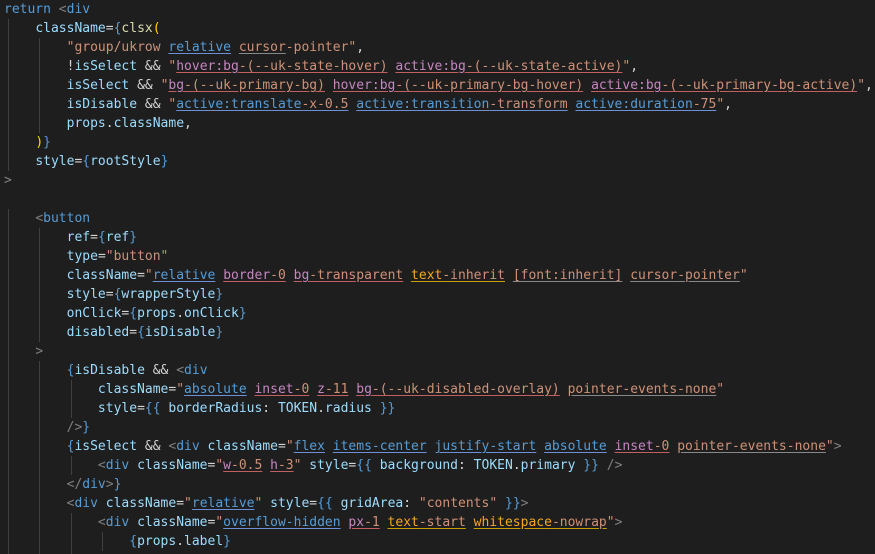 The width and height of the screenshot is (875, 554). I want to click on code-line: </div>}, so click(437, 484).